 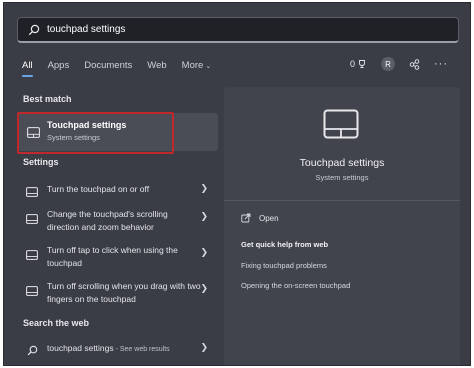 I want to click on help-heading: Get quick help from web, so click(x=285, y=244).